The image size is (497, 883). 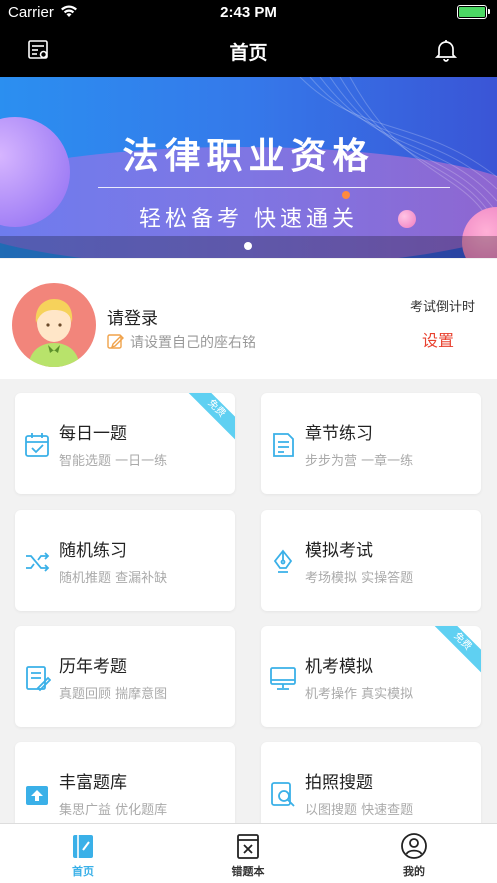 What do you see at coordinates (83, 846) in the screenshot?
I see `home-notebook-icon` at bounding box center [83, 846].